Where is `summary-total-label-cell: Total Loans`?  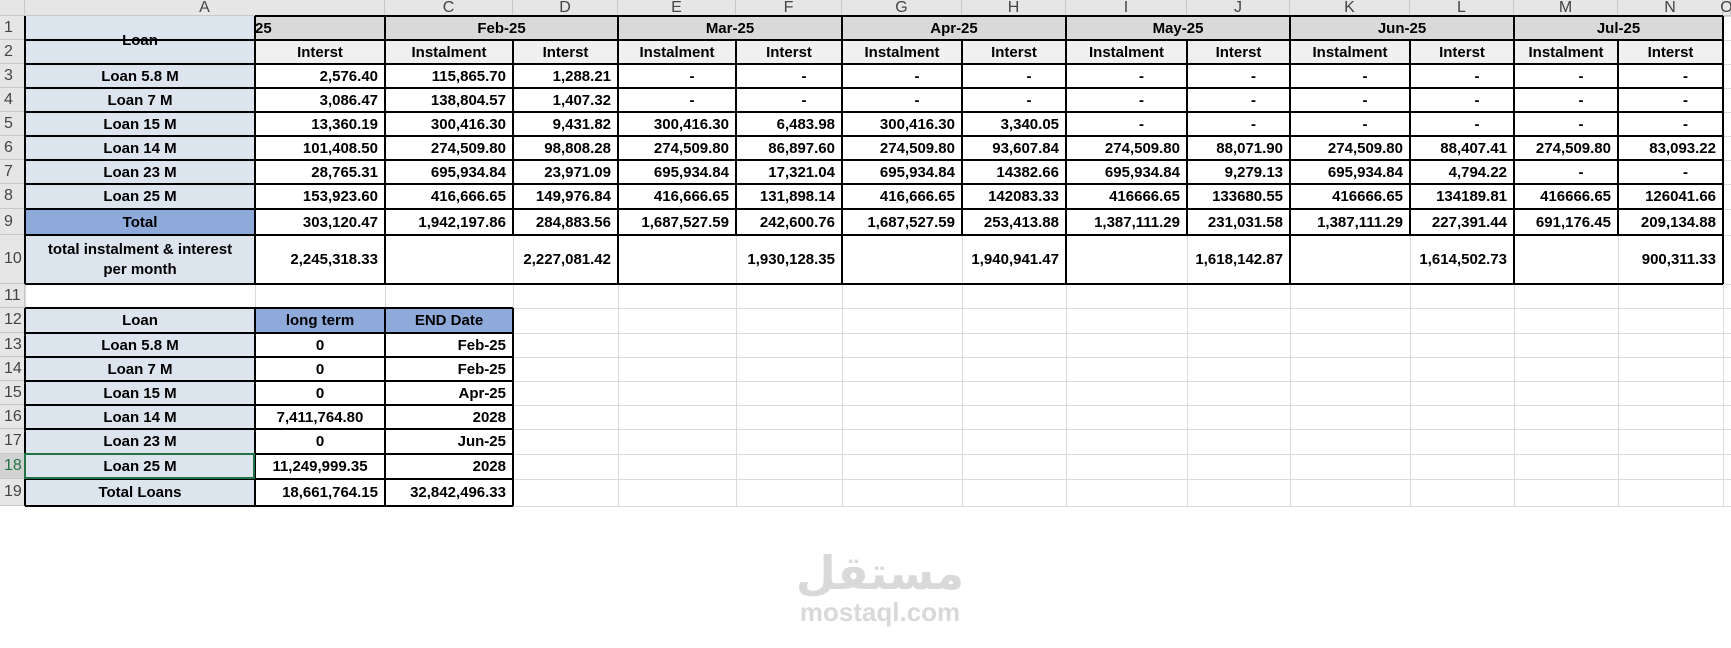 summary-total-label-cell: Total Loans is located at coordinates (140, 492).